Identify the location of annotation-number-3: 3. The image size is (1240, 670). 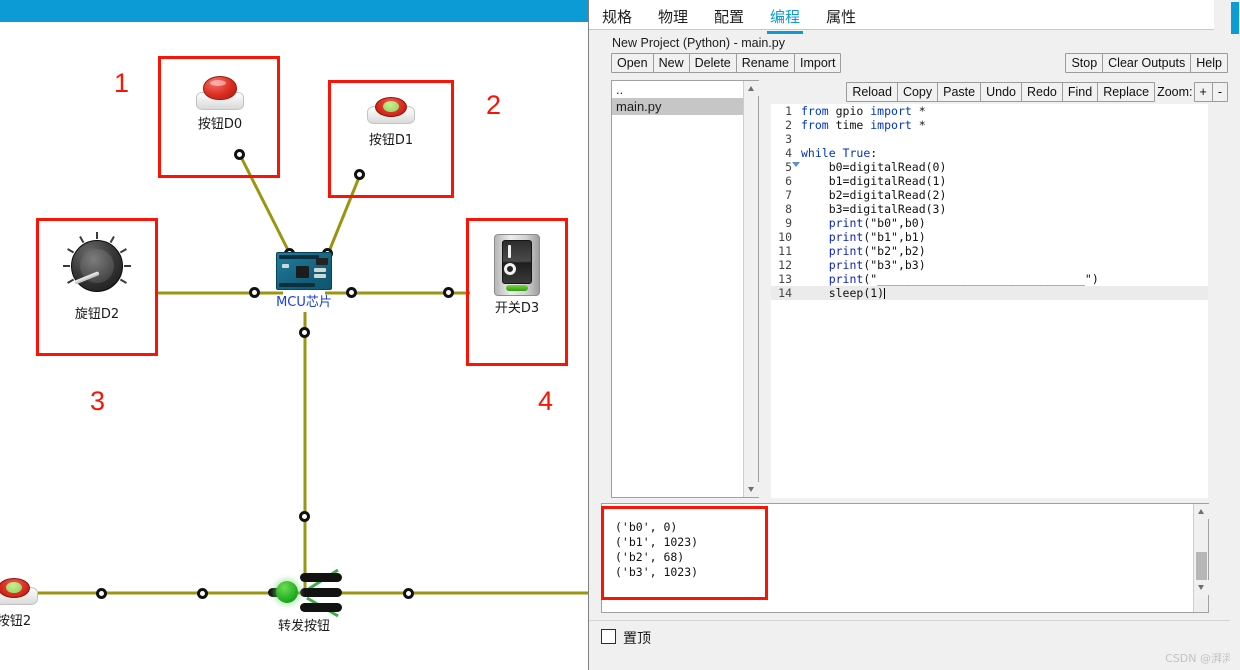
(98, 401).